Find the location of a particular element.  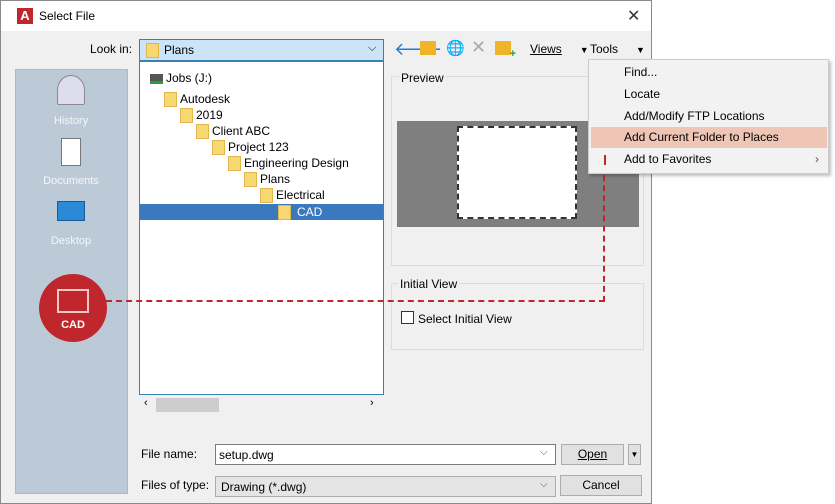

search-web-icon: 🌐 is located at coordinates (455, 48).